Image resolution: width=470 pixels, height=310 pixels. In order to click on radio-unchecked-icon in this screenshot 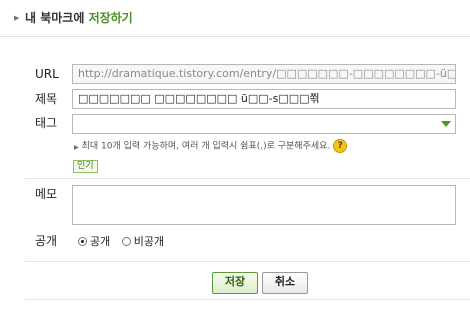, I will do `click(126, 241)`.